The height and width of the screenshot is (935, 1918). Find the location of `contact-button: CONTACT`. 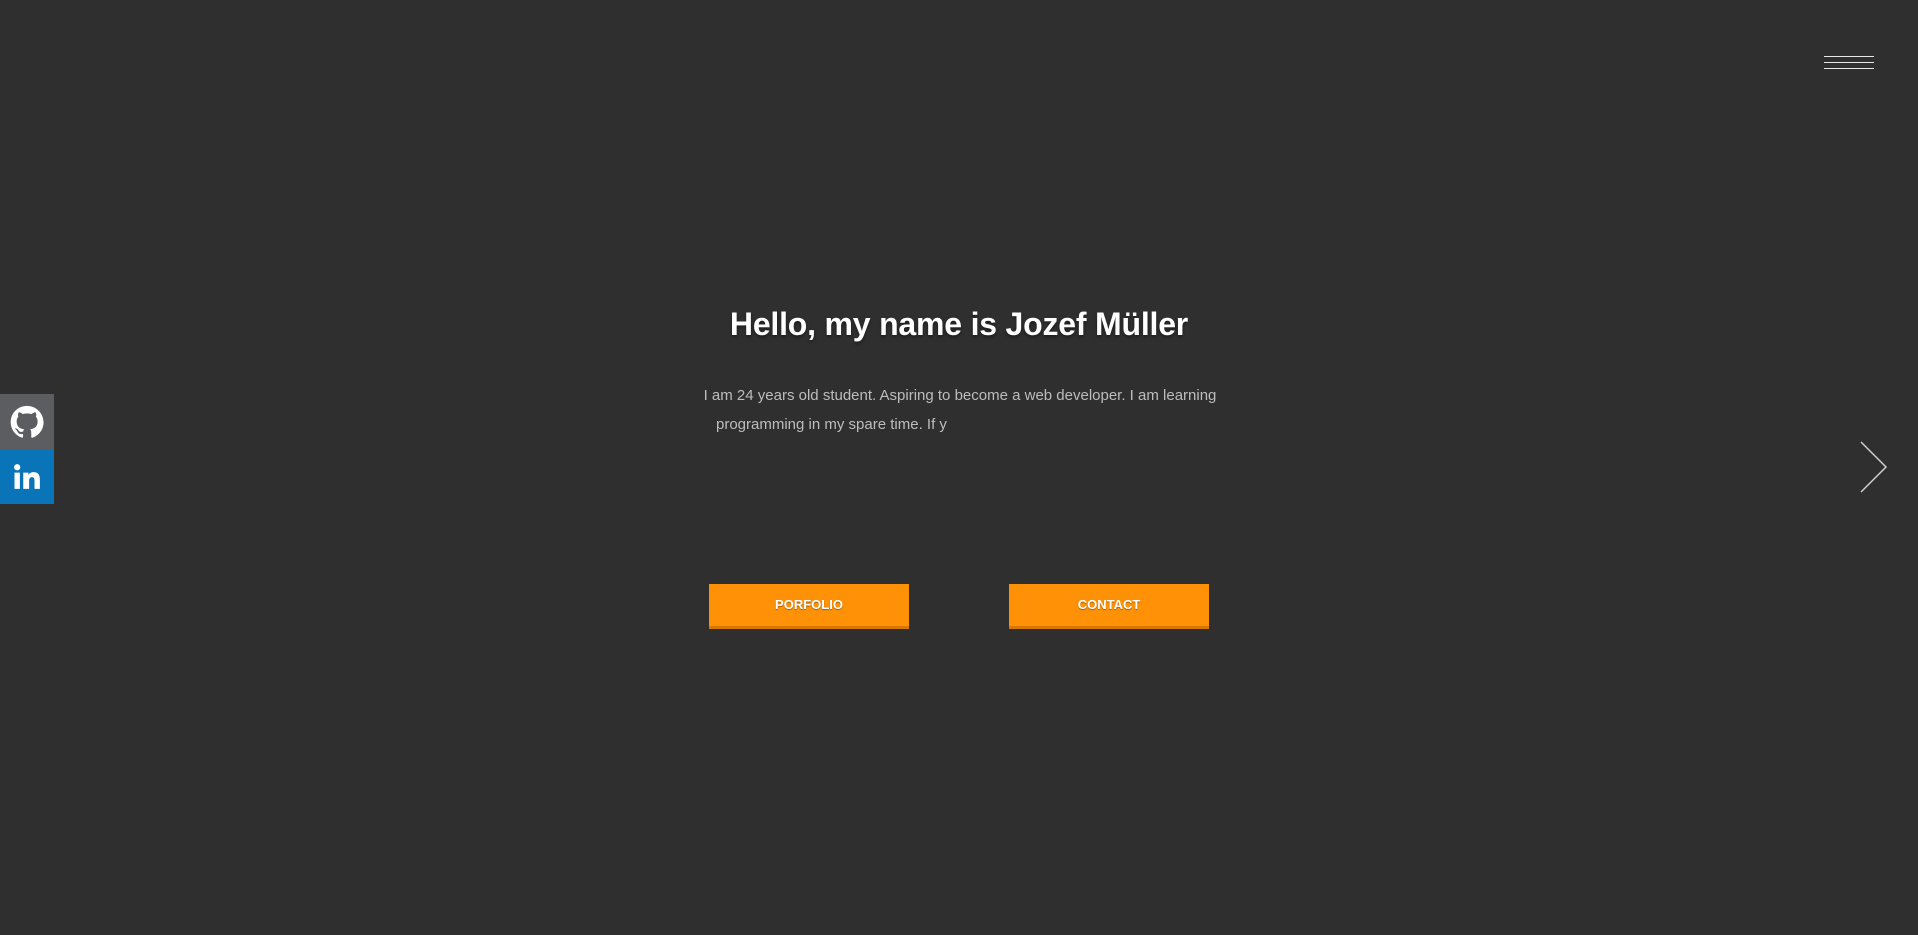

contact-button: CONTACT is located at coordinates (1109, 606).